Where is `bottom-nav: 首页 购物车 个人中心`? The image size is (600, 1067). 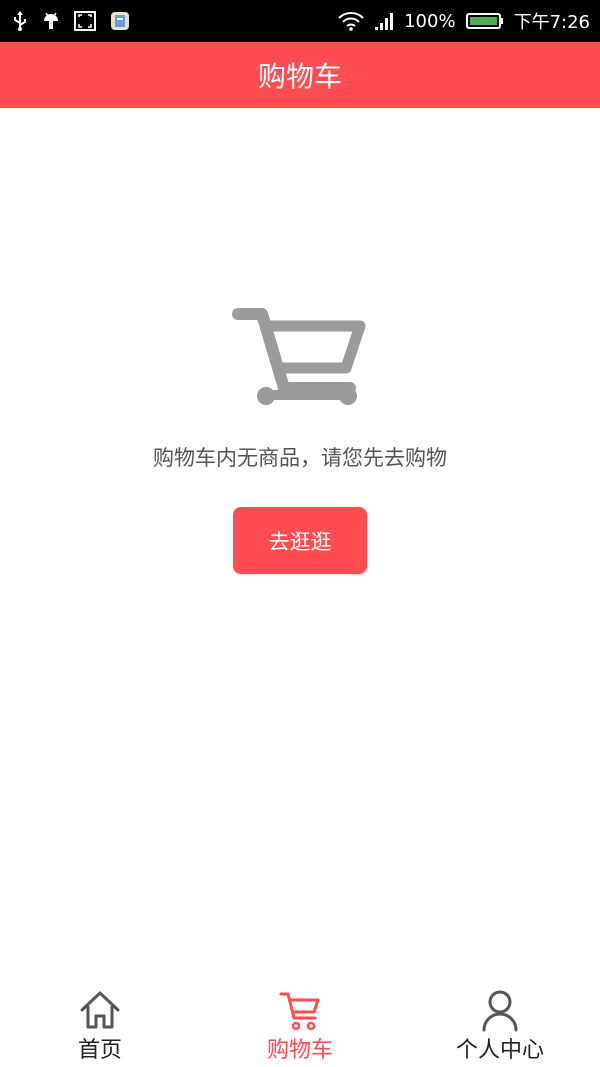
bottom-nav: 首页 购物车 个人中心 is located at coordinates (300, 1022).